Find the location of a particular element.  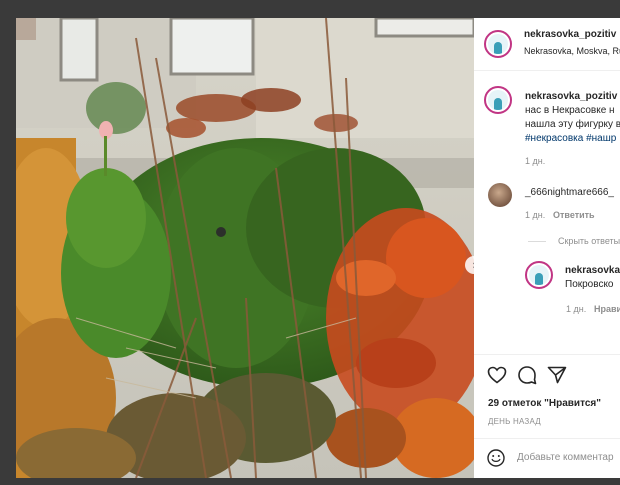

add-comment-input: Добавьте комментар is located at coordinates (565, 457).